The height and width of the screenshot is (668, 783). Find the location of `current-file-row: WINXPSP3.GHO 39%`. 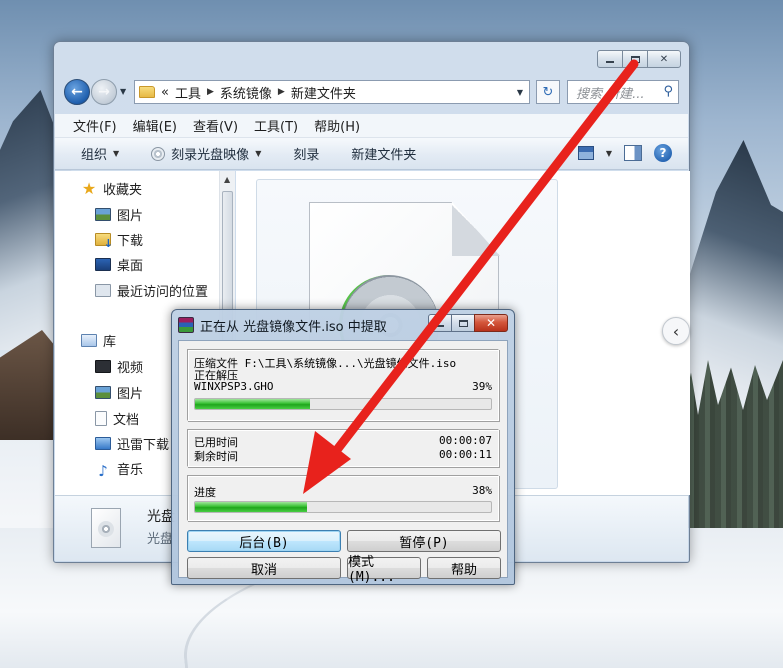

current-file-row: WINXPSP3.GHO 39% is located at coordinates (343, 386).